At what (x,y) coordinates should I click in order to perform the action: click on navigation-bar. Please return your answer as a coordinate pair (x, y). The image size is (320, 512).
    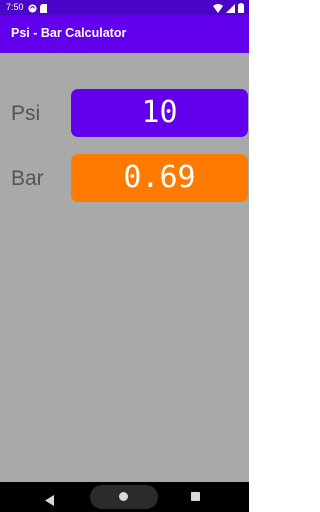
    Looking at the image, I should click on (124, 497).